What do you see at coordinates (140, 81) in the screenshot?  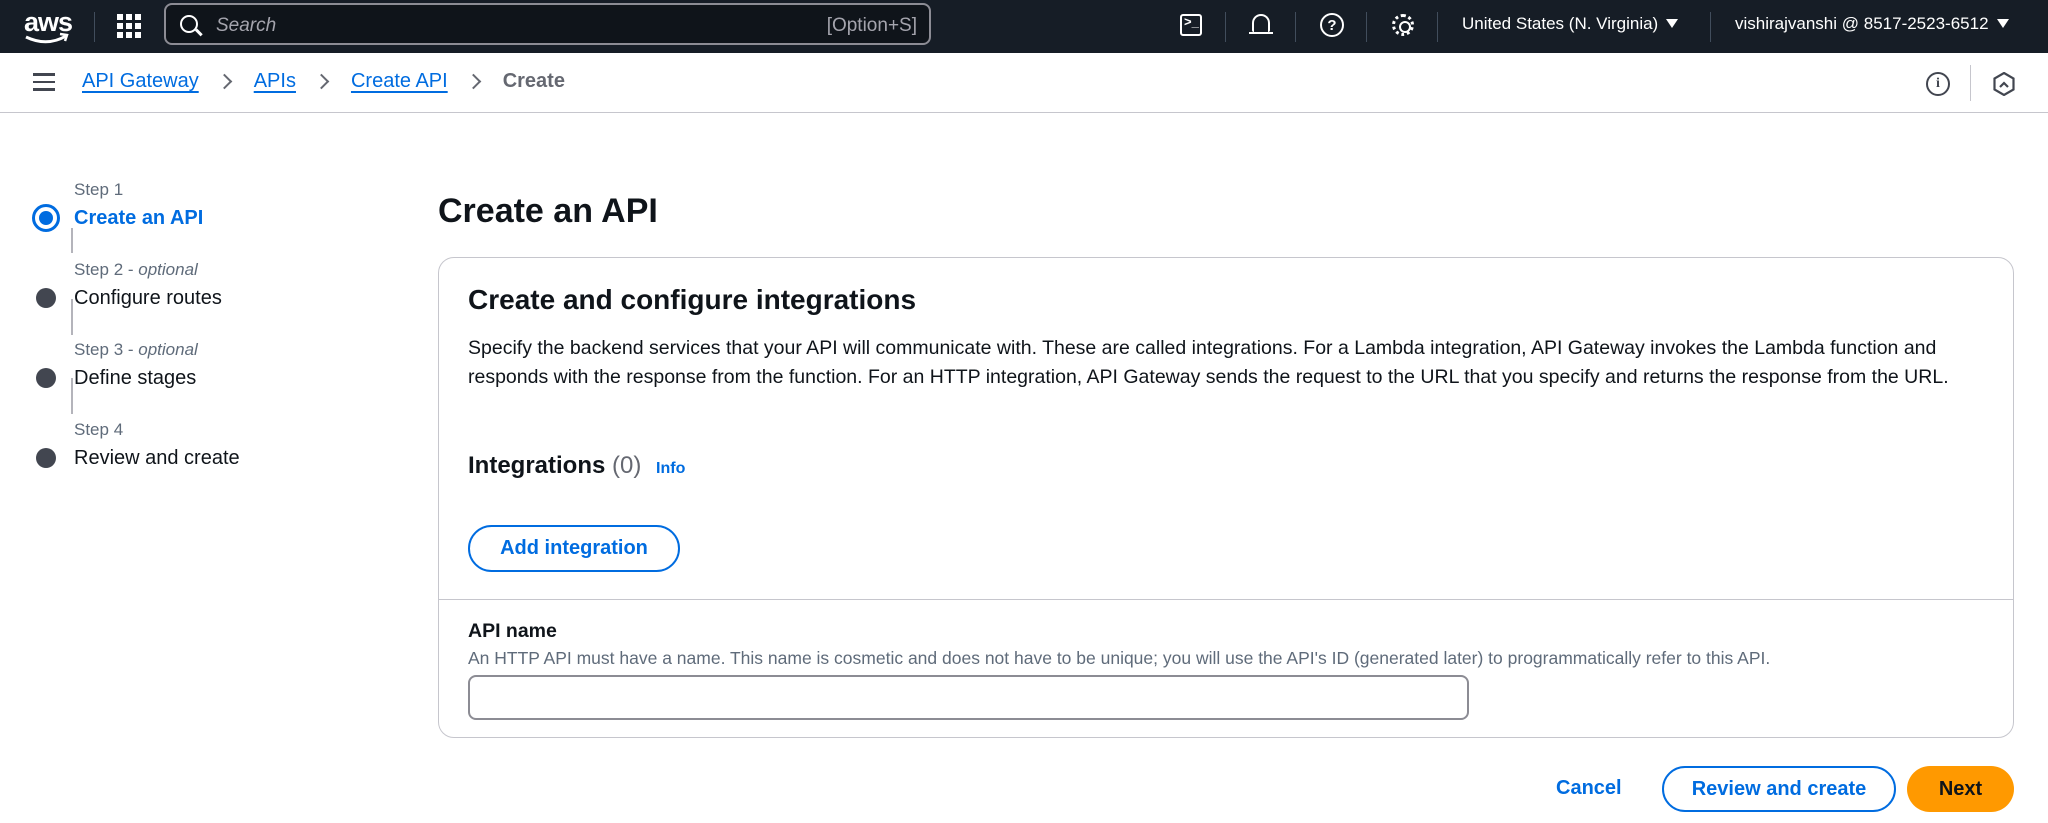 I see `breadcrumb-api-gateway: API Gateway` at bounding box center [140, 81].